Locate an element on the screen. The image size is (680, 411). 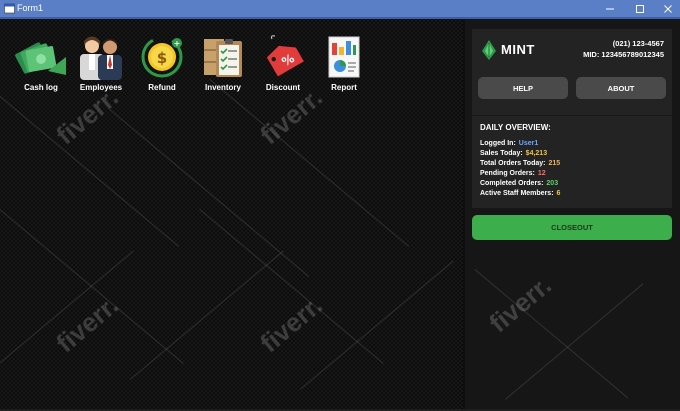
overview-row-logged-in: Logged In: User1 is located at coordinates (509, 143).